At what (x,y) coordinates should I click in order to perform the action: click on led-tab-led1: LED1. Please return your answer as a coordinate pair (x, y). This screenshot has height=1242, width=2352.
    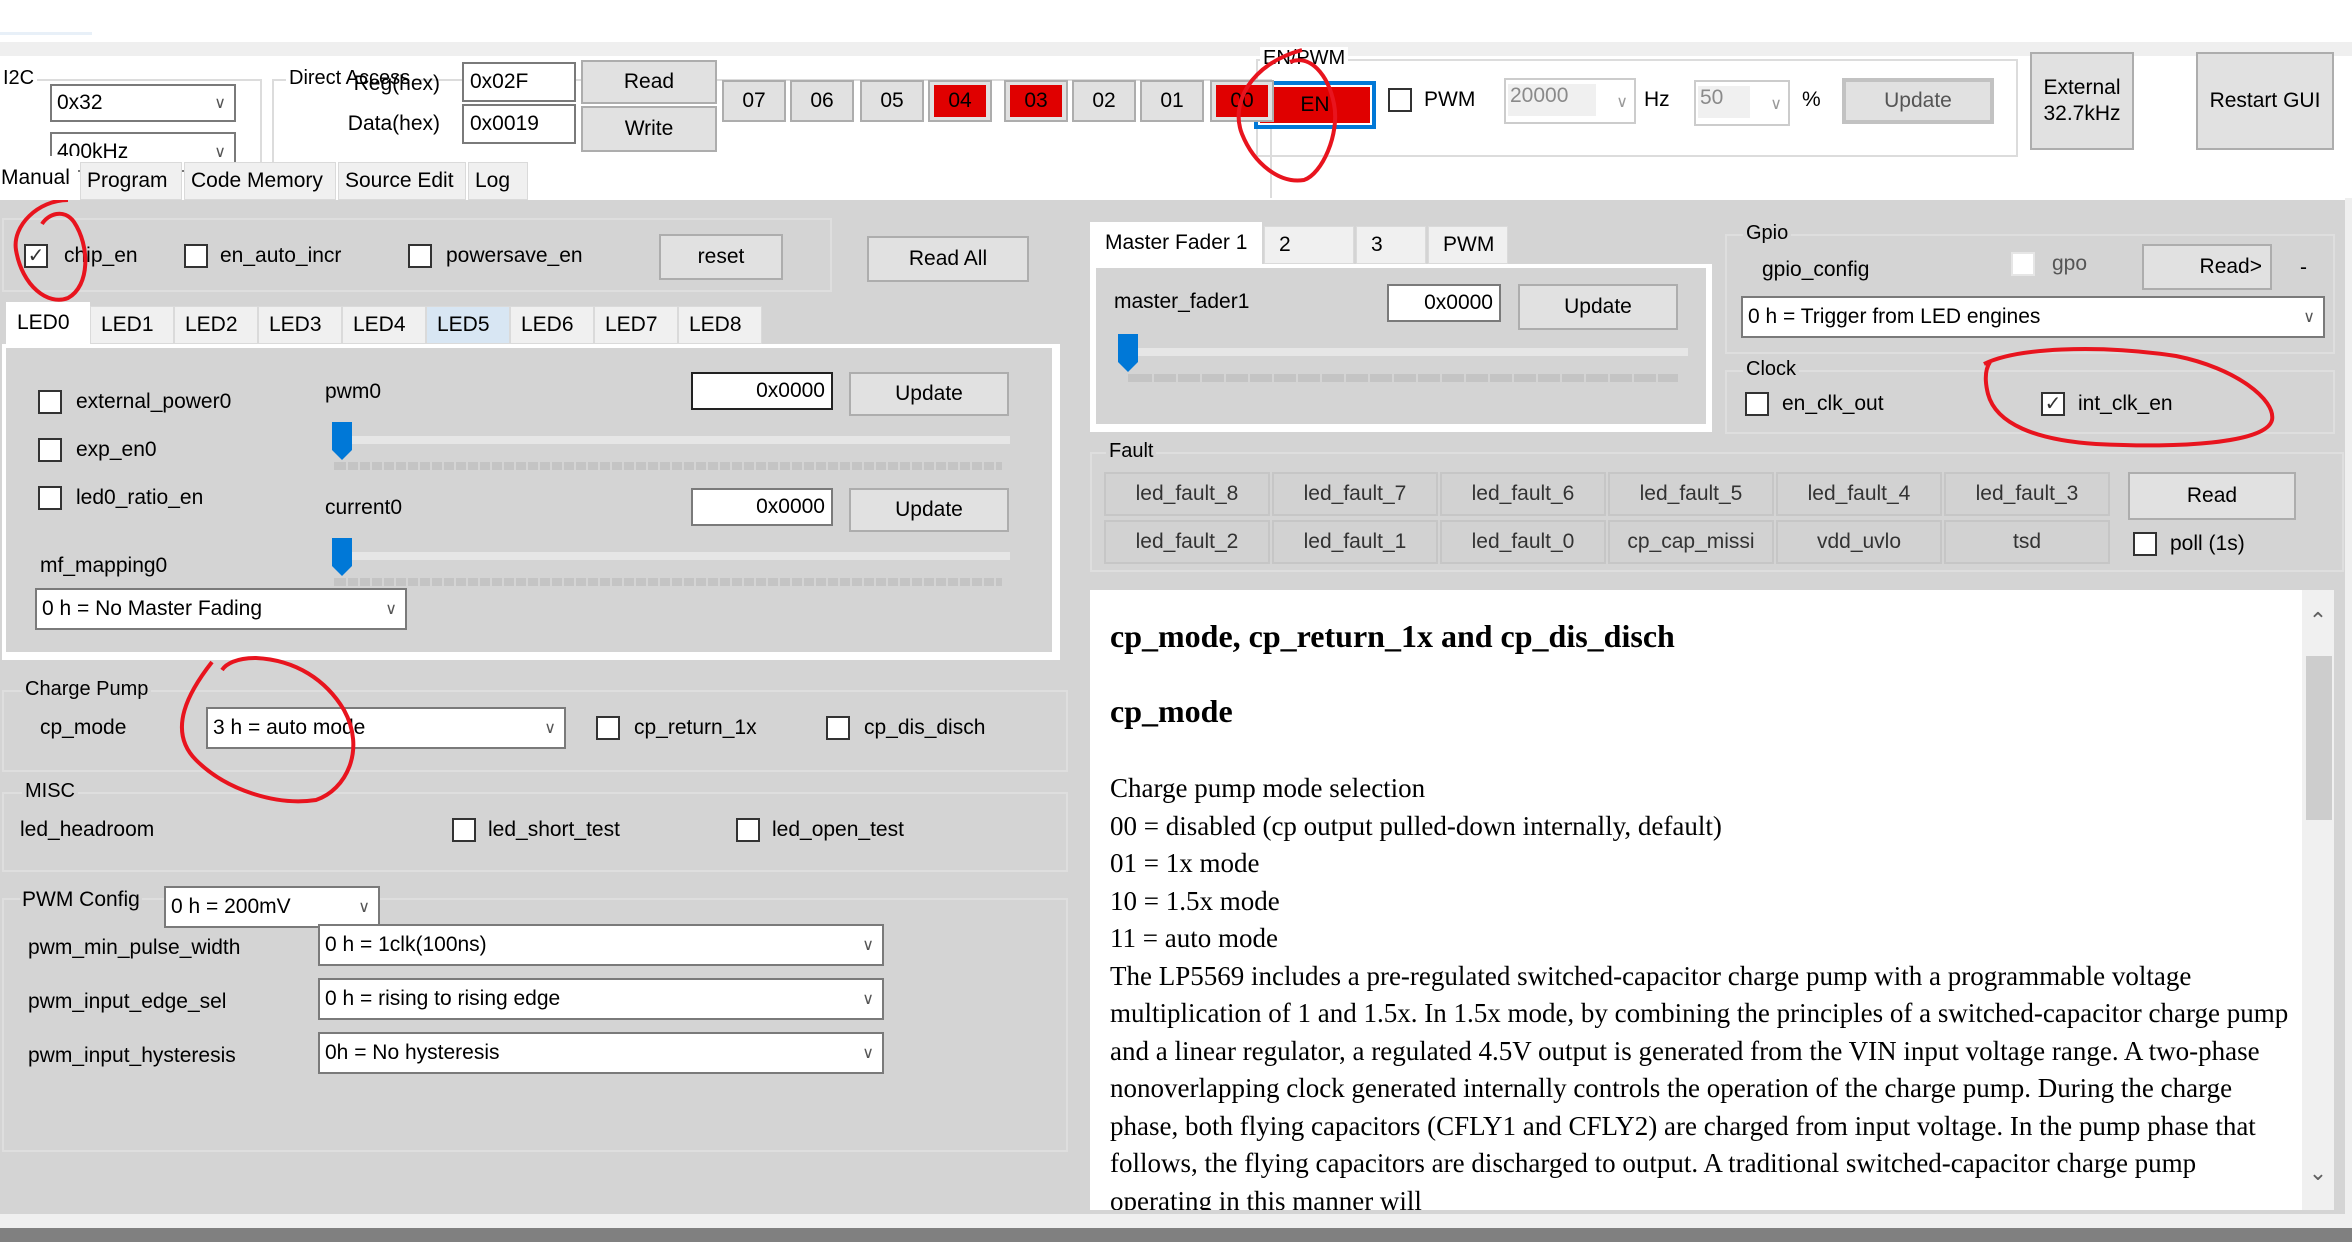
    Looking at the image, I should click on (132, 325).